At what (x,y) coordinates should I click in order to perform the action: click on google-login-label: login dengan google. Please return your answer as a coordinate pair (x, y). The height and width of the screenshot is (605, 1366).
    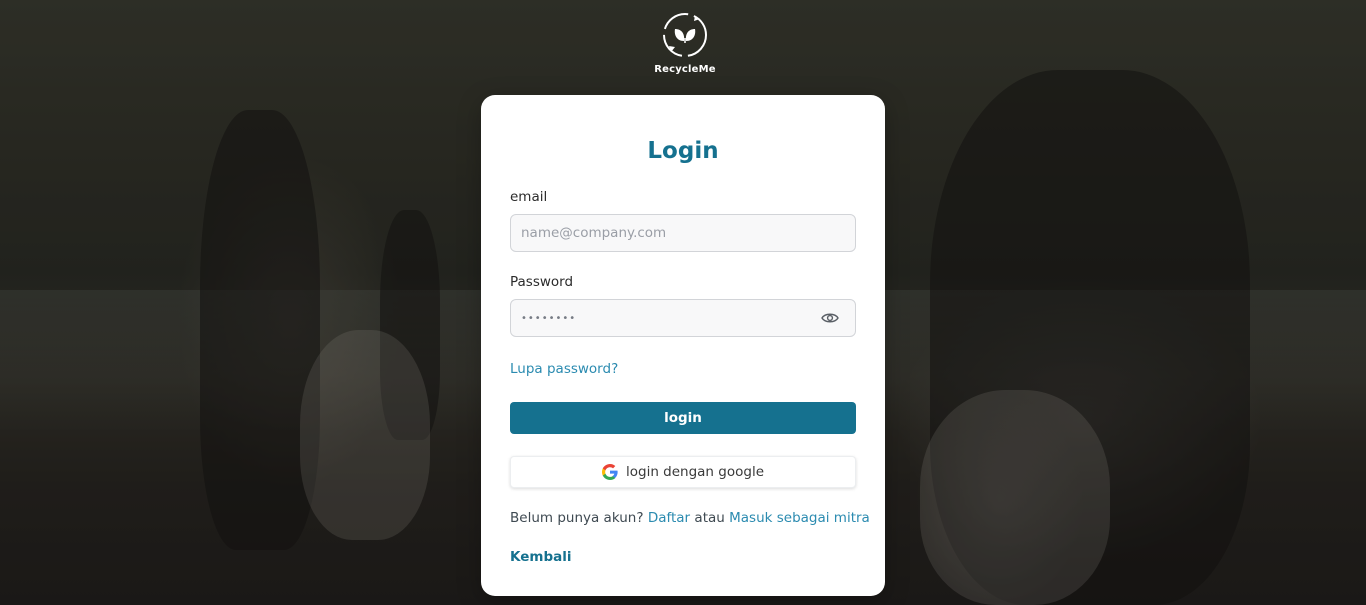
    Looking at the image, I should click on (694, 472).